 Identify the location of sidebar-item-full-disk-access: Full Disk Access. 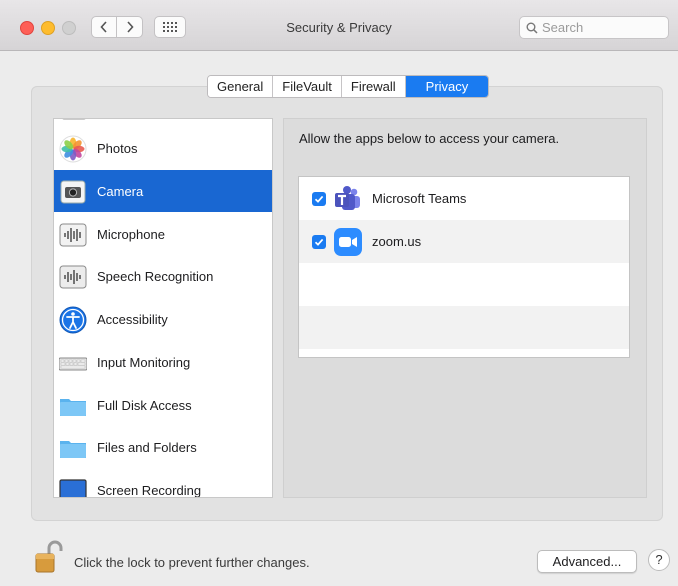
(163, 405).